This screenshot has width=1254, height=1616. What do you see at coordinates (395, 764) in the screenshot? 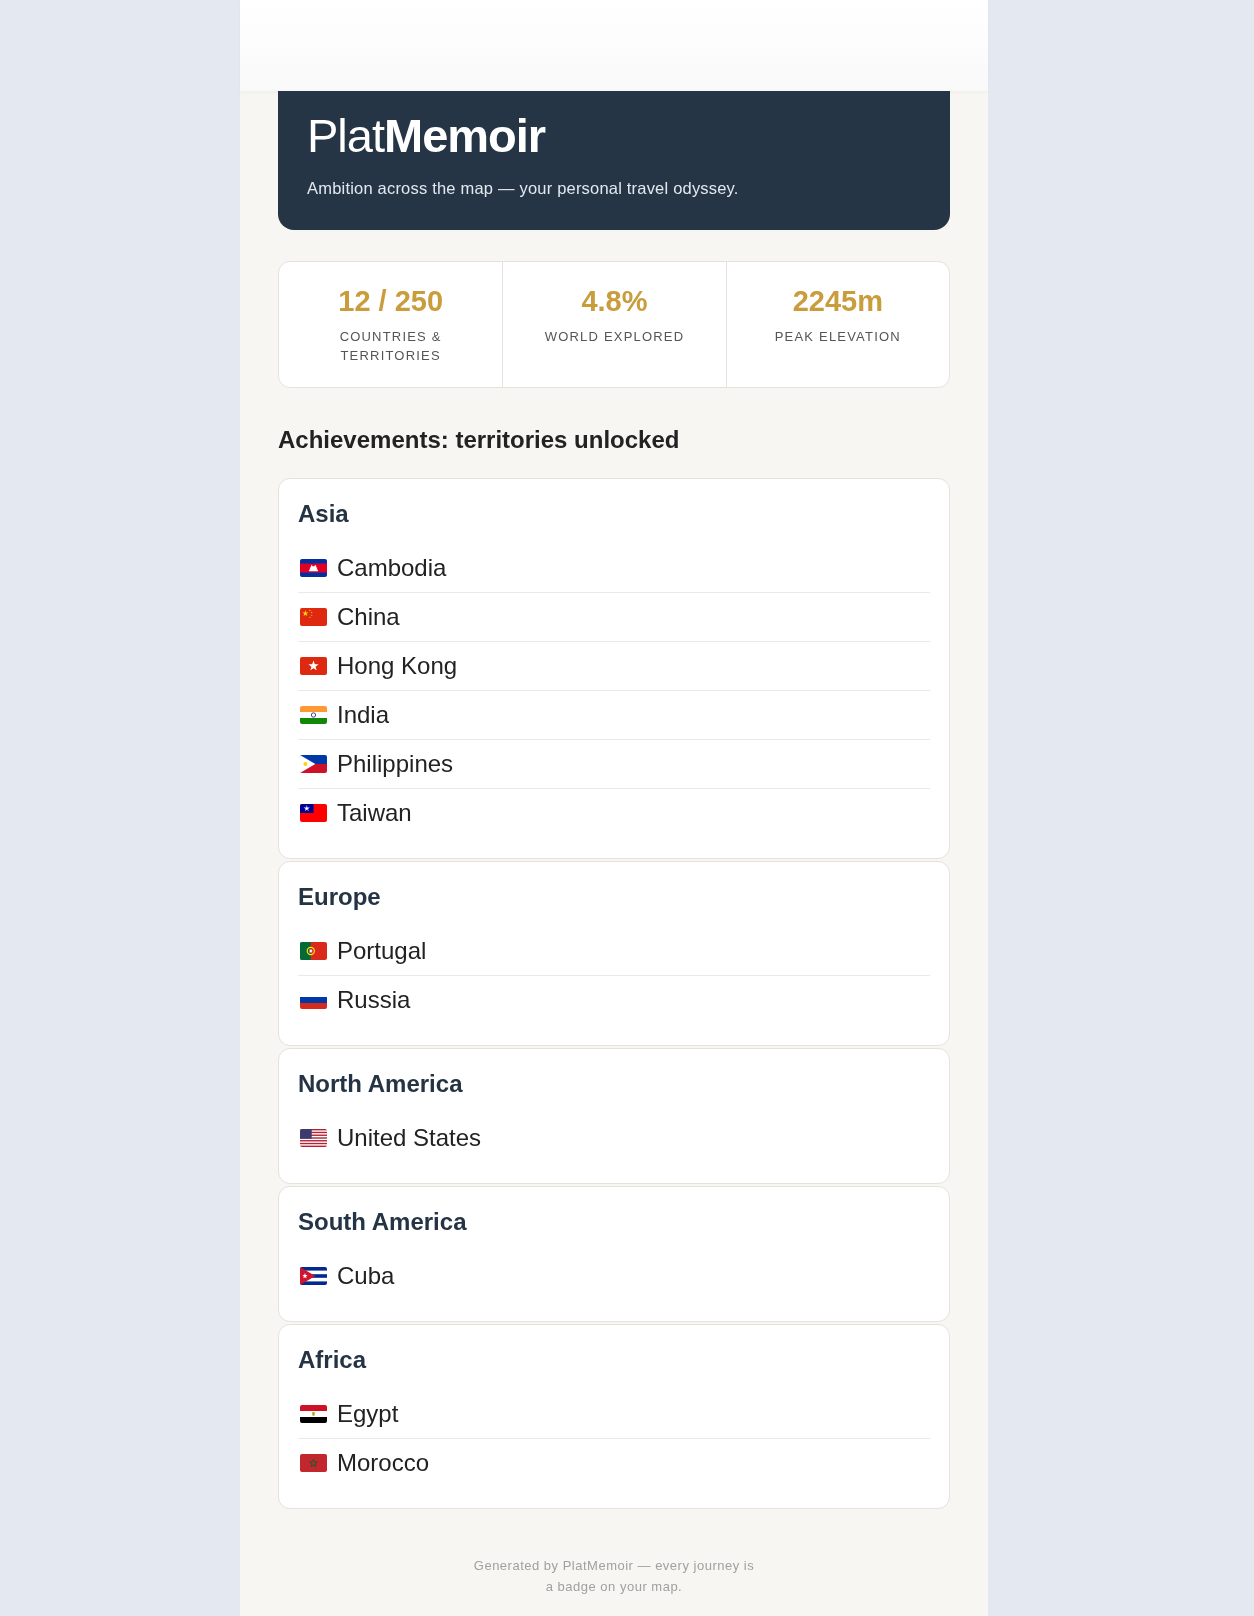
I see `country-name: Philippines` at bounding box center [395, 764].